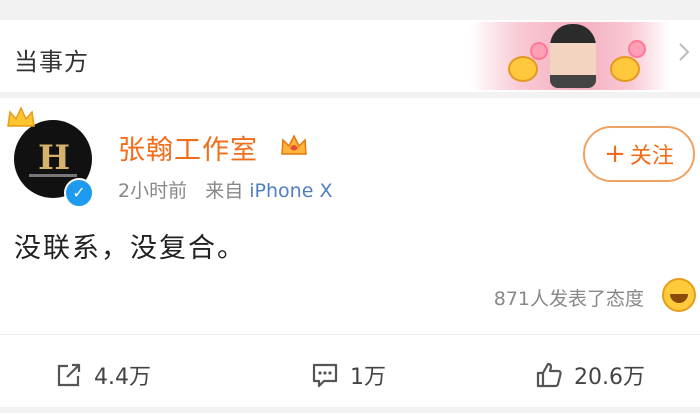 This screenshot has width=700, height=414. I want to click on header-title: 当事方, so click(51, 62).